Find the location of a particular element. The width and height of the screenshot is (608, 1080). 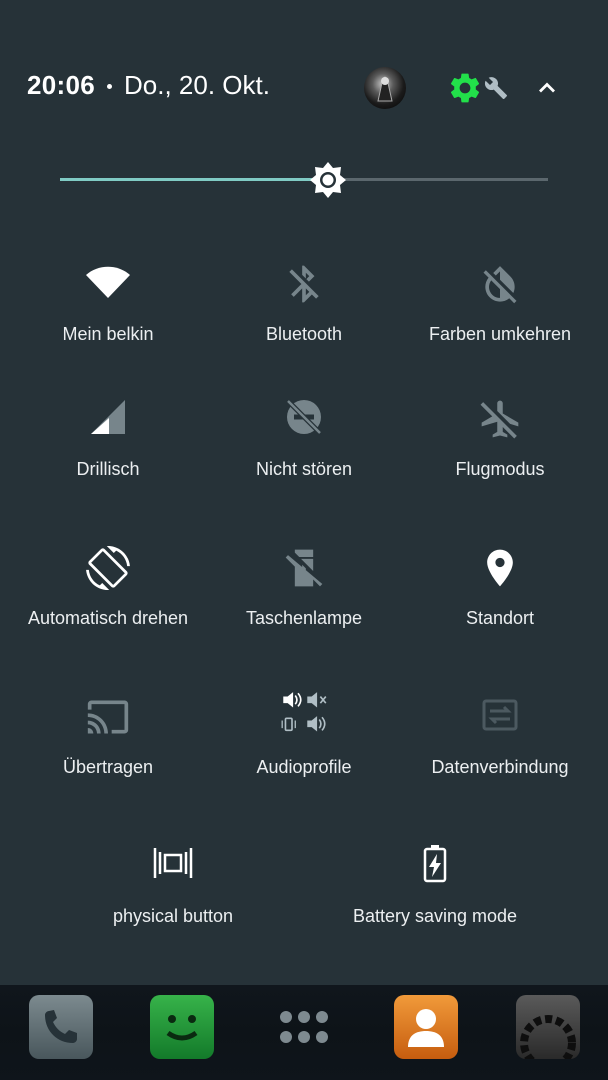

messaging-app-icon is located at coordinates (182, 1027).